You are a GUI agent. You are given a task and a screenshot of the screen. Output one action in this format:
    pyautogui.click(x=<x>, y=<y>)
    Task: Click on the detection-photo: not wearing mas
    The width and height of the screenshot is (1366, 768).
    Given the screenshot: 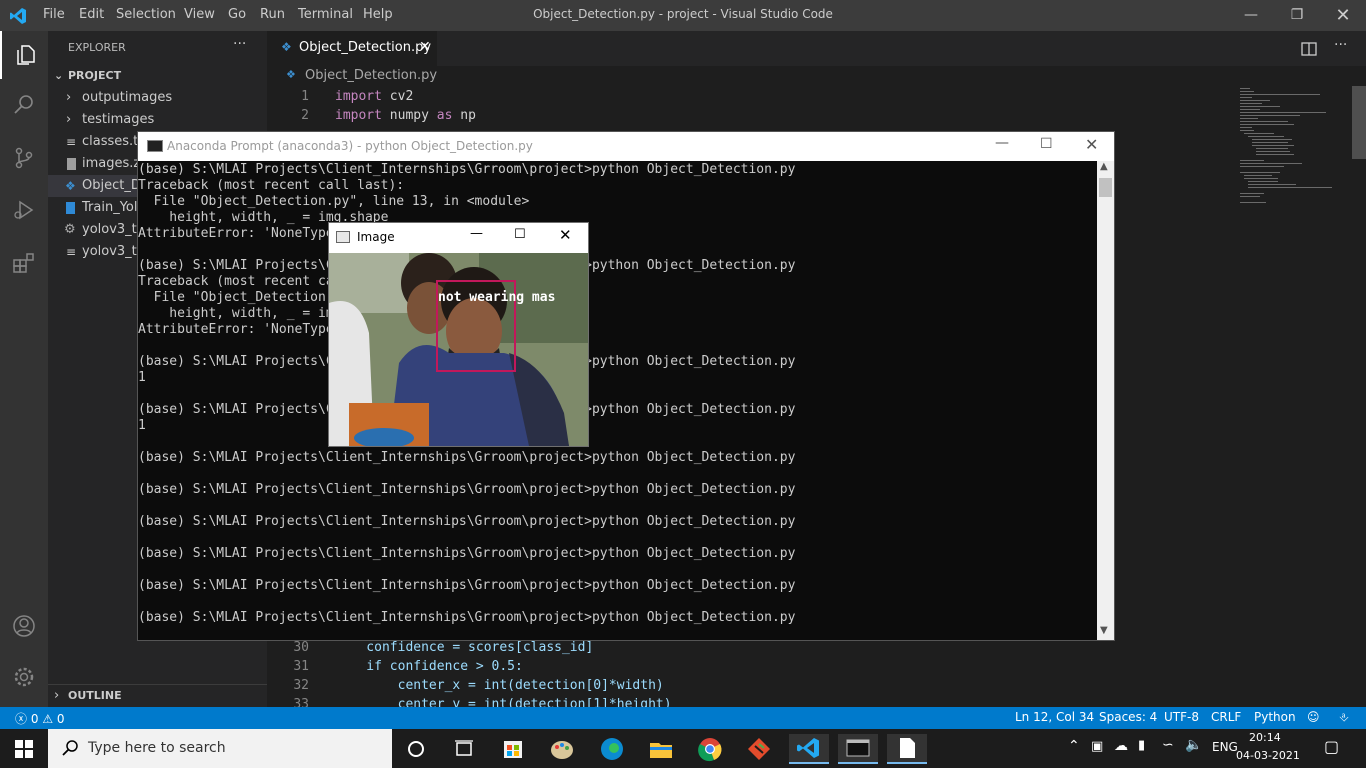 What is the action you would take?
    pyautogui.click(x=458, y=349)
    